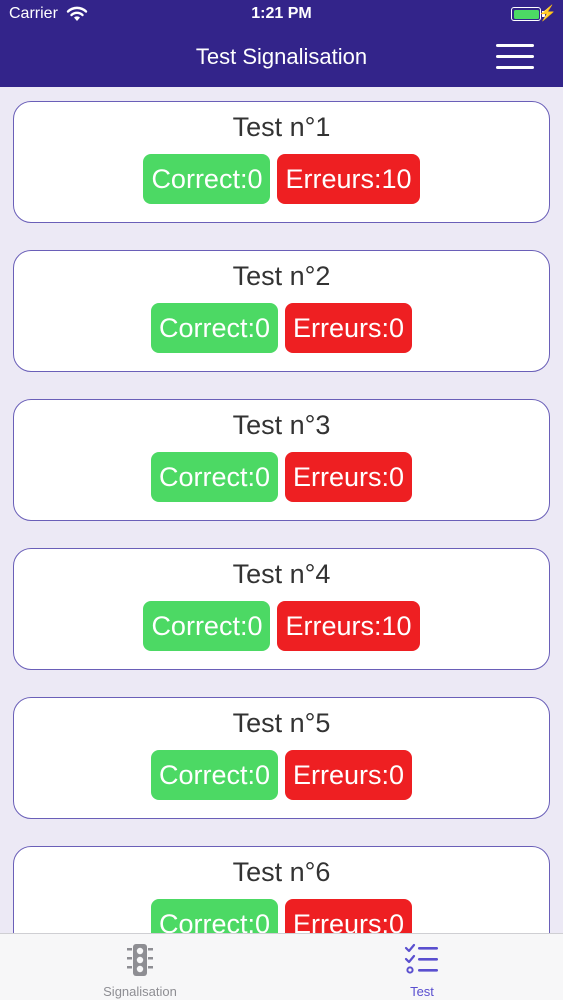 The width and height of the screenshot is (563, 1000). Describe the element at coordinates (515, 57) in the screenshot. I see `hamburger-menu-icon` at that location.